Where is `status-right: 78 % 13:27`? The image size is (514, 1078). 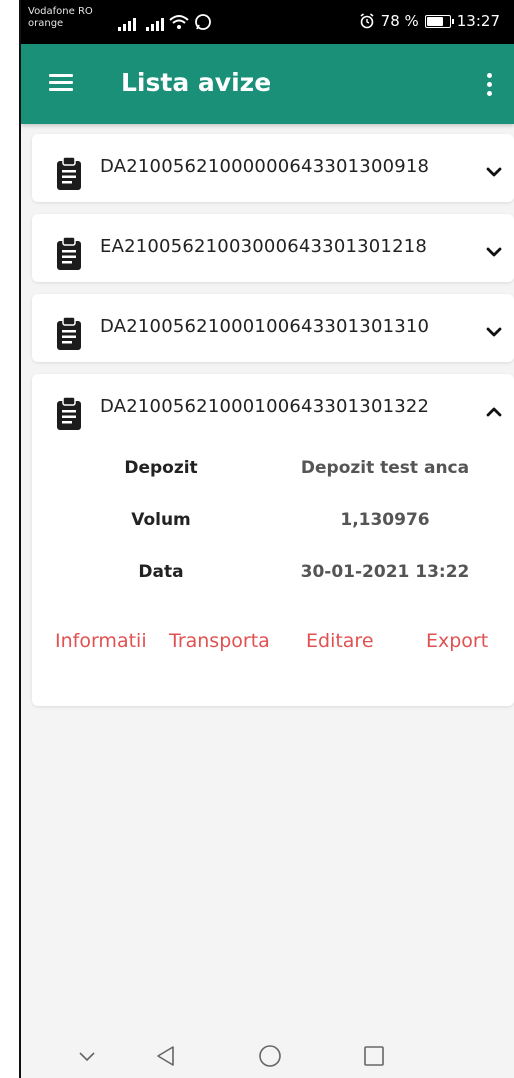 status-right: 78 % 13:27 is located at coordinates (429, 21).